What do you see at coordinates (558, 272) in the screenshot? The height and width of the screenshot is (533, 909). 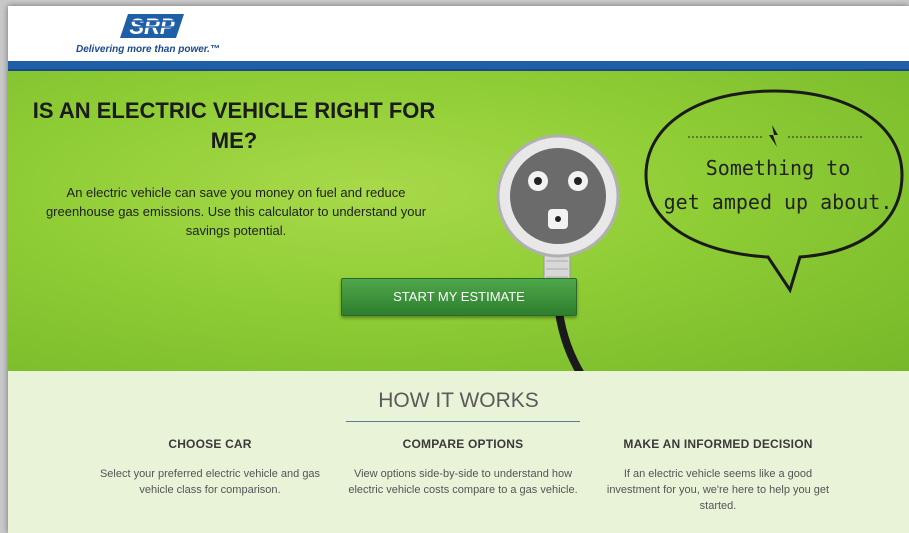 I see `ev-plug-icon` at bounding box center [558, 272].